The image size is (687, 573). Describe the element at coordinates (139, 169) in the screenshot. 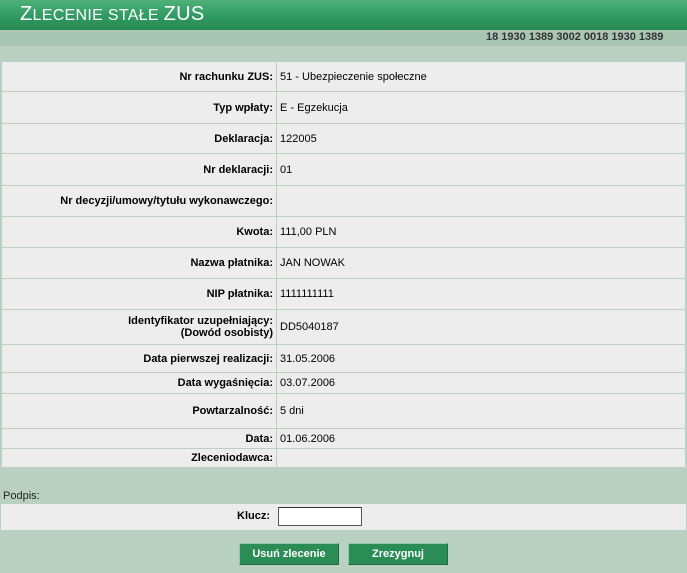

I see `detail-label: Nr deklaracji:` at that location.